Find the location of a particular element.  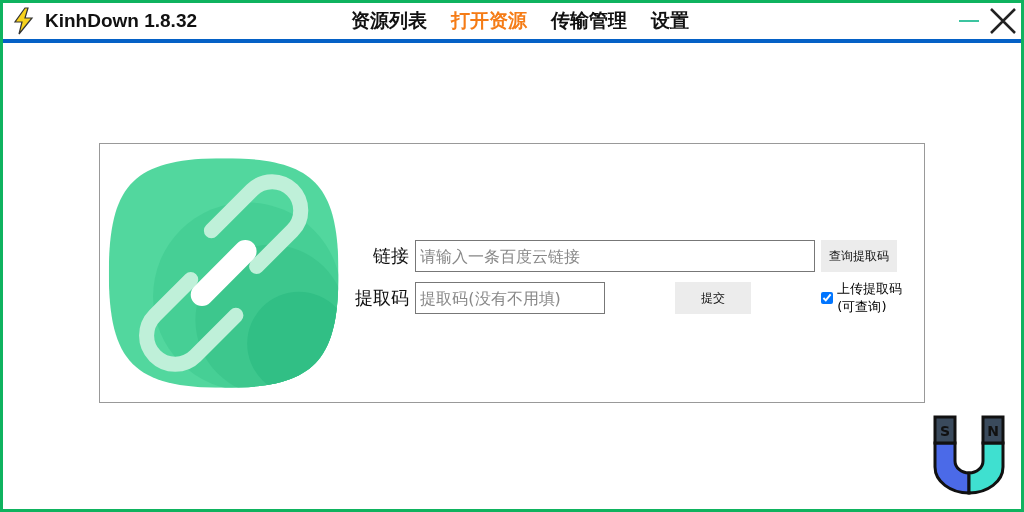

nav-tab: 设置 is located at coordinates (670, 21).